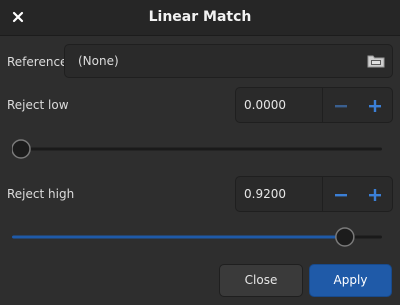 Image resolution: width=400 pixels, height=305 pixels. I want to click on title-bar: Linear Match, so click(200, 18).